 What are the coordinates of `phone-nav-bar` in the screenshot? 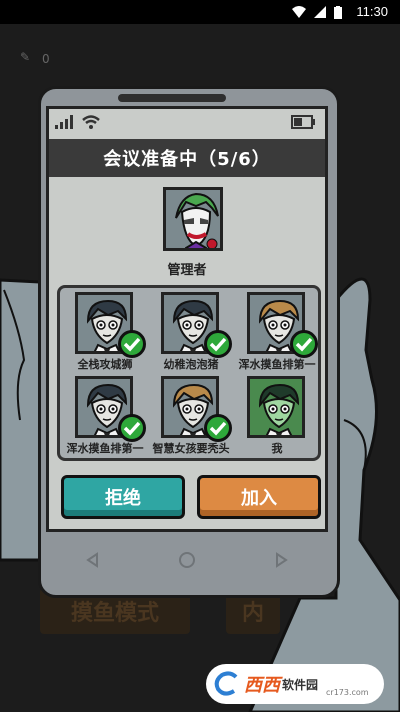 It's located at (187, 560).